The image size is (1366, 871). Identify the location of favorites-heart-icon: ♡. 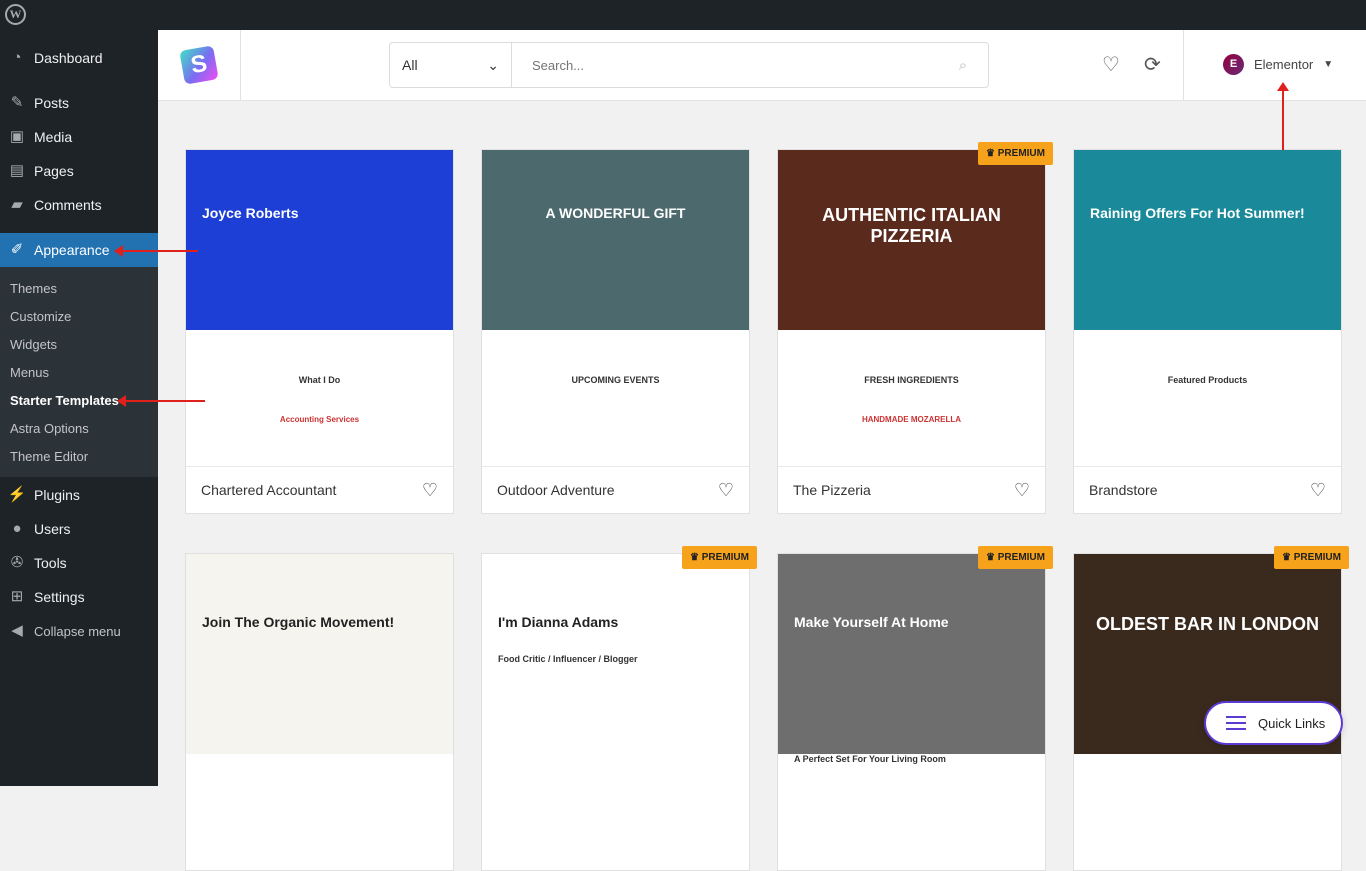
(1111, 64).